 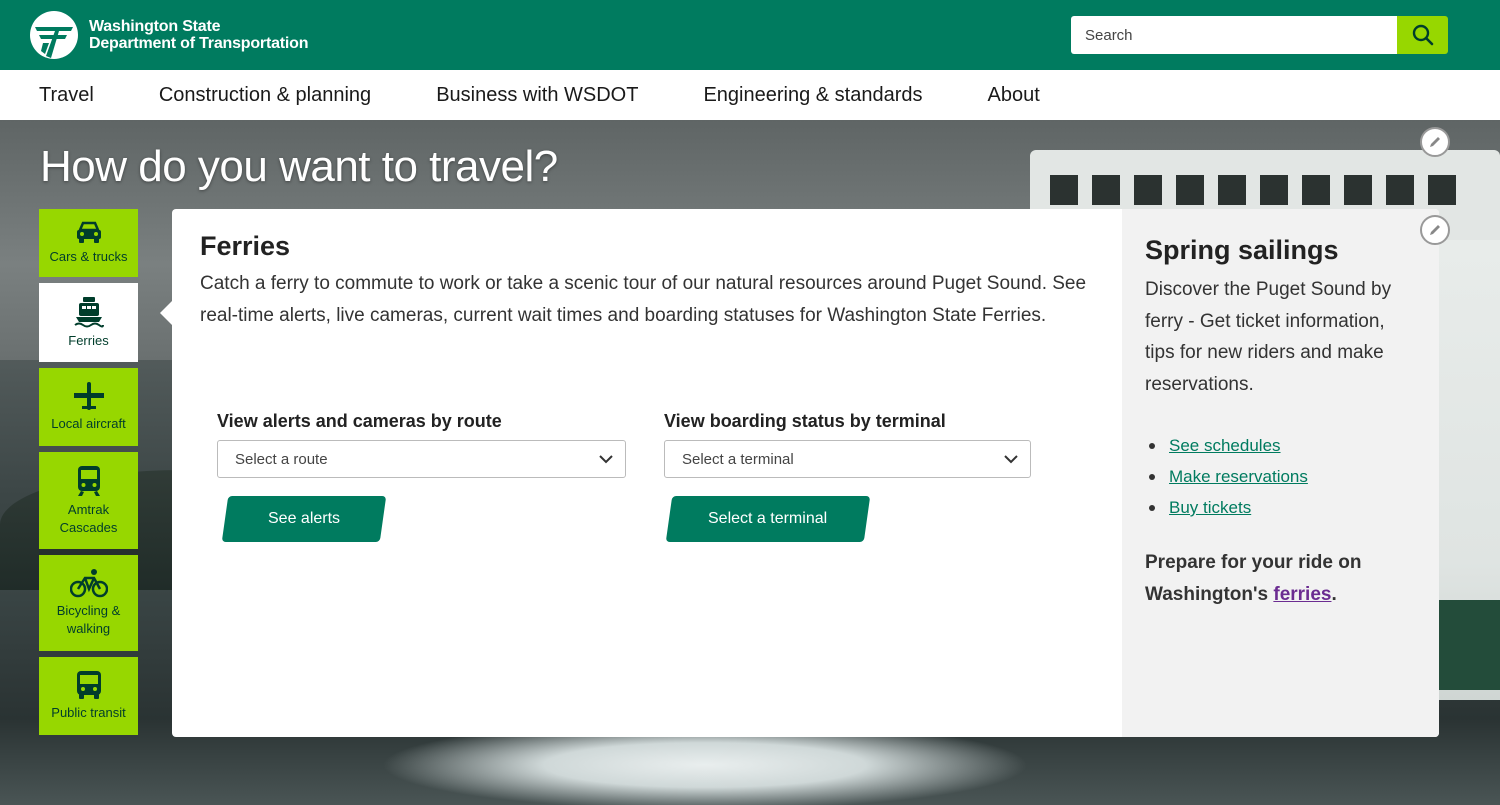 What do you see at coordinates (88, 509) in the screenshot?
I see `mode-label-line-1: Amtrak` at bounding box center [88, 509].